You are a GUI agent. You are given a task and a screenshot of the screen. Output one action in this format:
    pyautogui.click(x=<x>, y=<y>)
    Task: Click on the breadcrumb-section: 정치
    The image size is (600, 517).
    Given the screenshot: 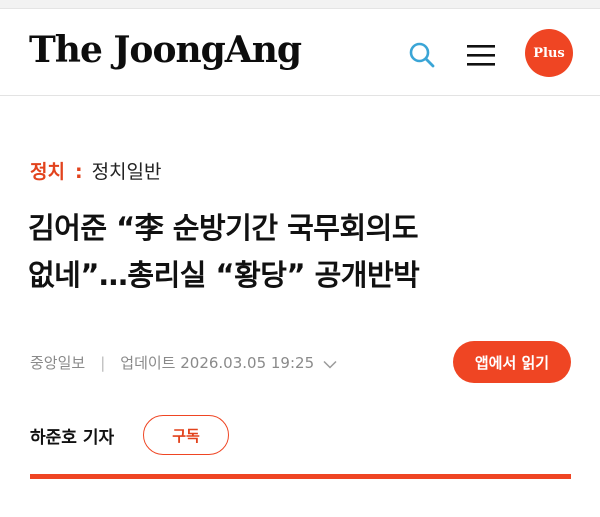 What is the action you would take?
    pyautogui.click(x=47, y=172)
    